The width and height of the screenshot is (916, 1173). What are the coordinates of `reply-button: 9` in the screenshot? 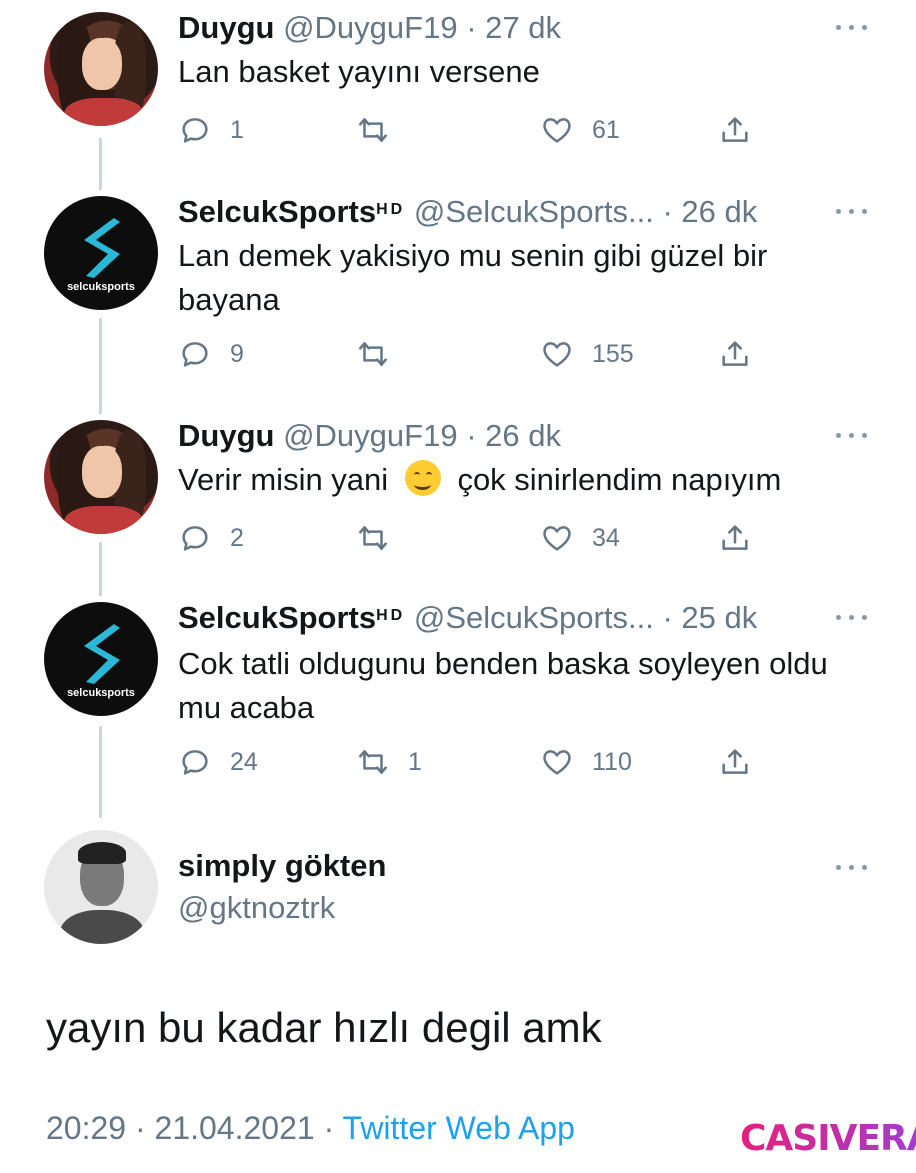 It's located at (211, 354).